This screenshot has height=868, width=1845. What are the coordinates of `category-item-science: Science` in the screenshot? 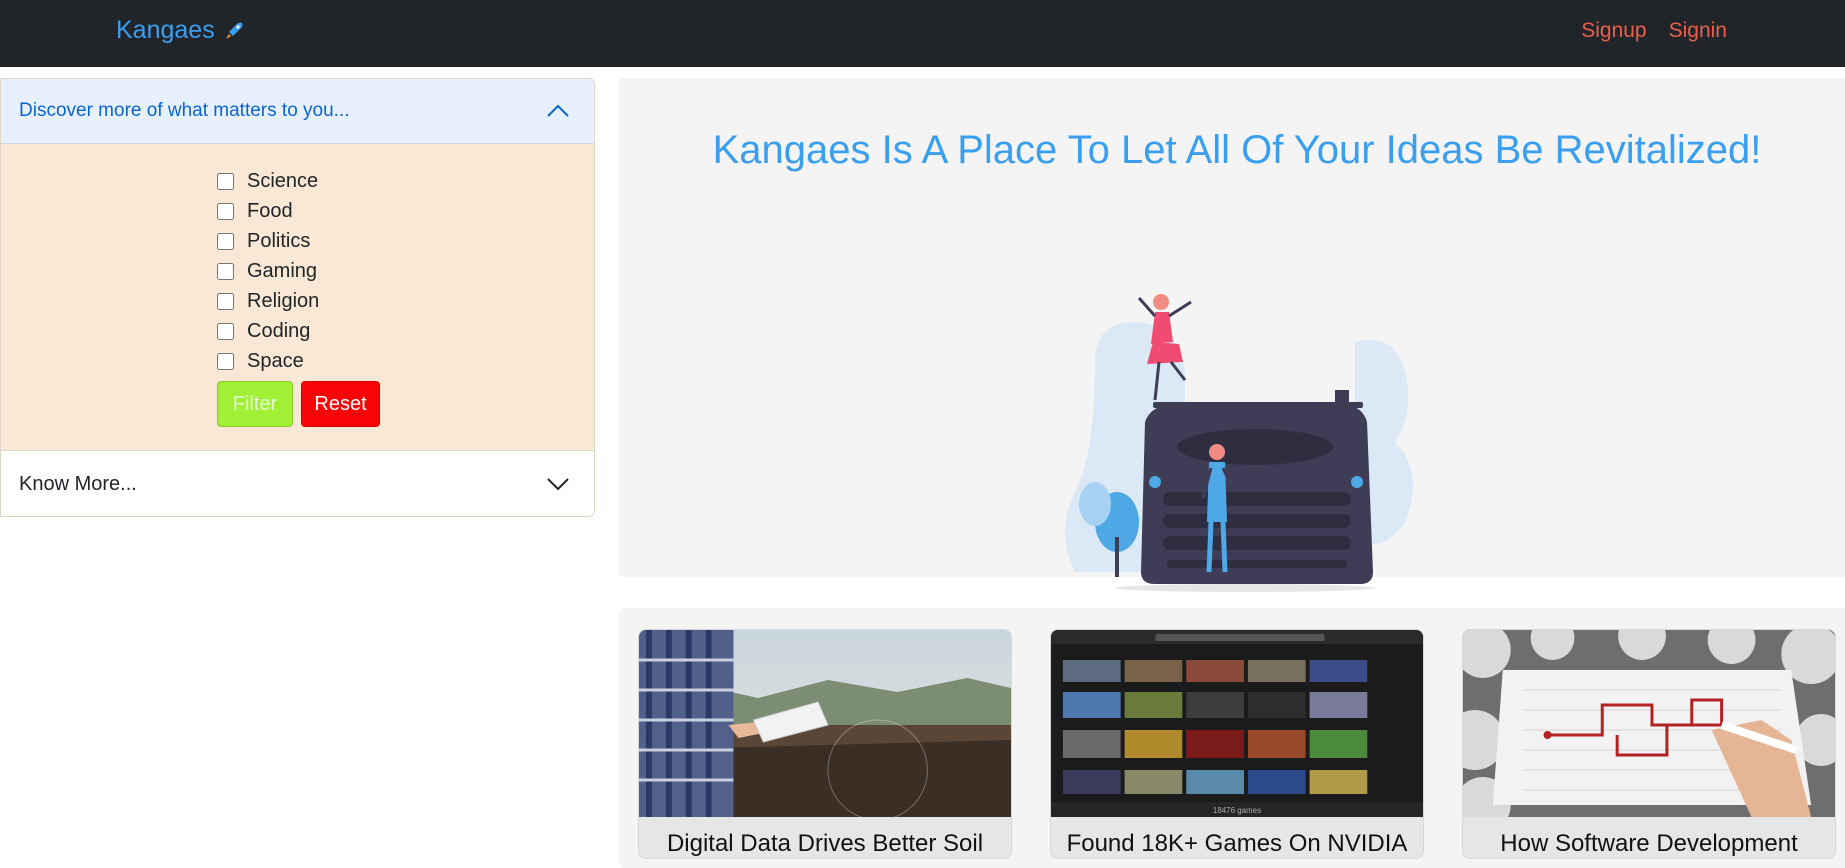 It's located at (268, 181).